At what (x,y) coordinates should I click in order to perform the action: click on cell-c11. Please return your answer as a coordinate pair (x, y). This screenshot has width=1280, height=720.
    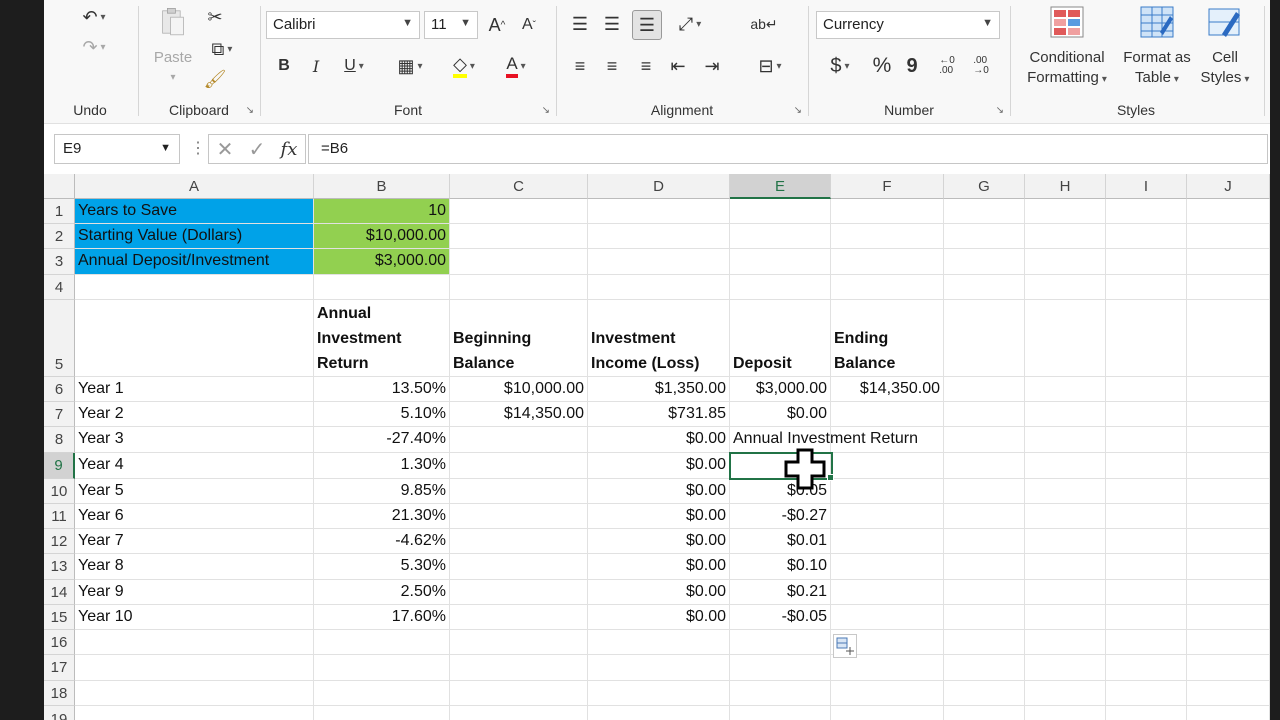
    Looking at the image, I should click on (519, 516).